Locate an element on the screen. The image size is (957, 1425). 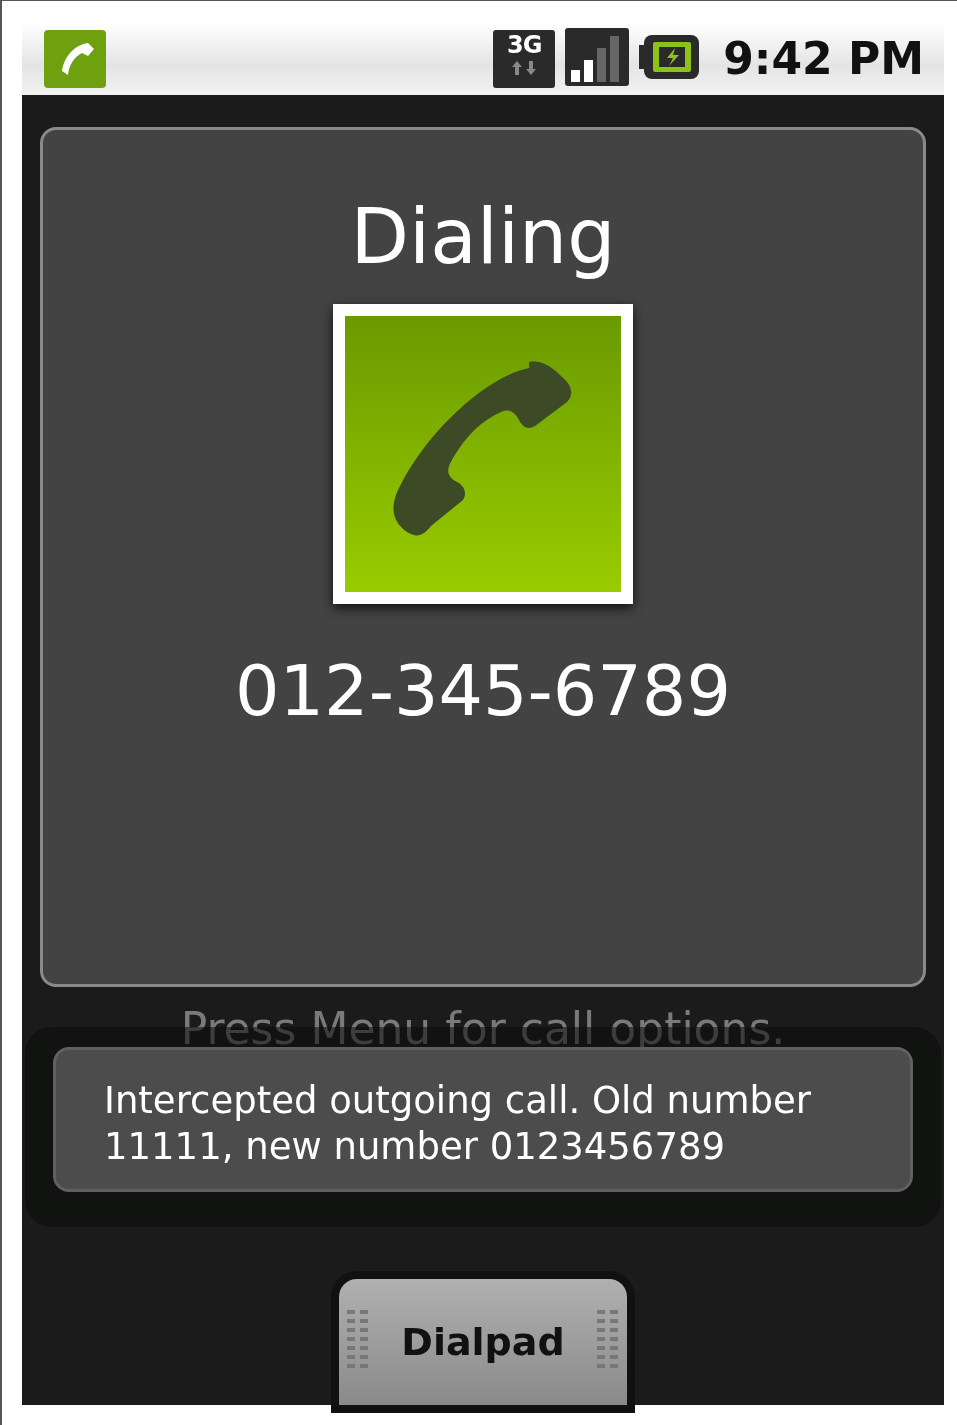
clock: 9:42 PM is located at coordinates (823, 58).